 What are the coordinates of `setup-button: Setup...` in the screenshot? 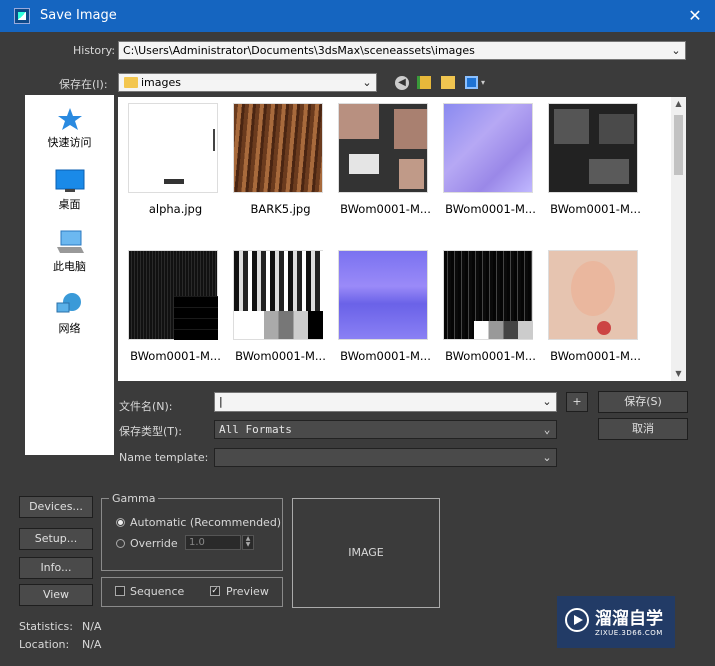 It's located at (56, 539).